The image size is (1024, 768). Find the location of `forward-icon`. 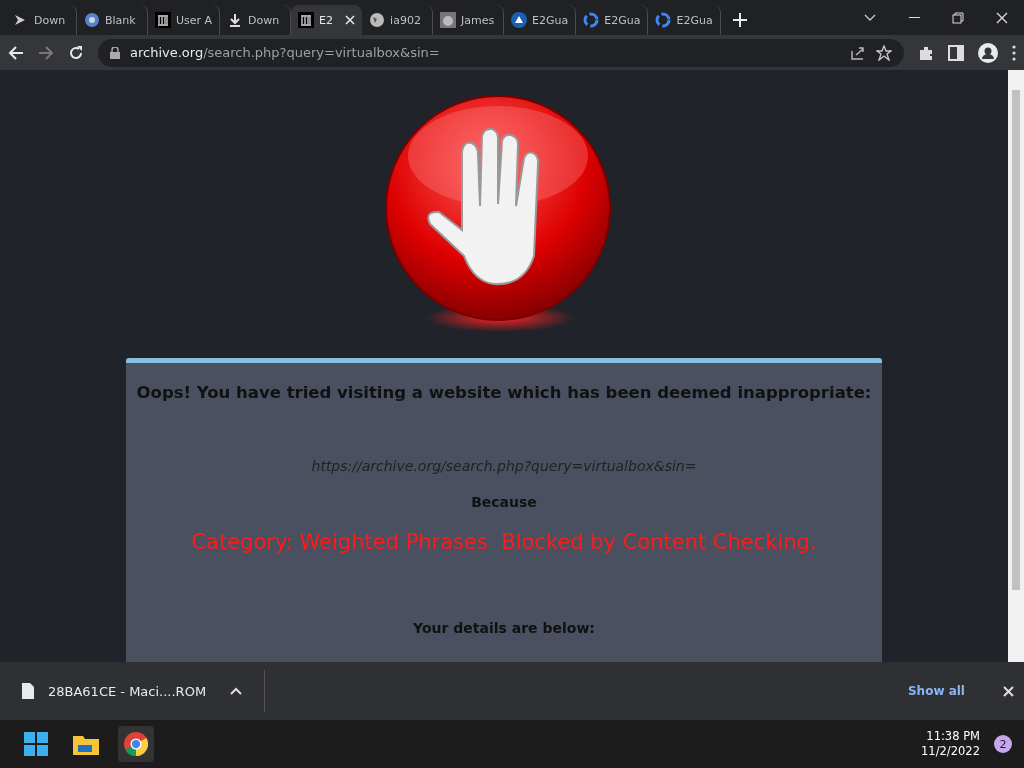

forward-icon is located at coordinates (46, 52).